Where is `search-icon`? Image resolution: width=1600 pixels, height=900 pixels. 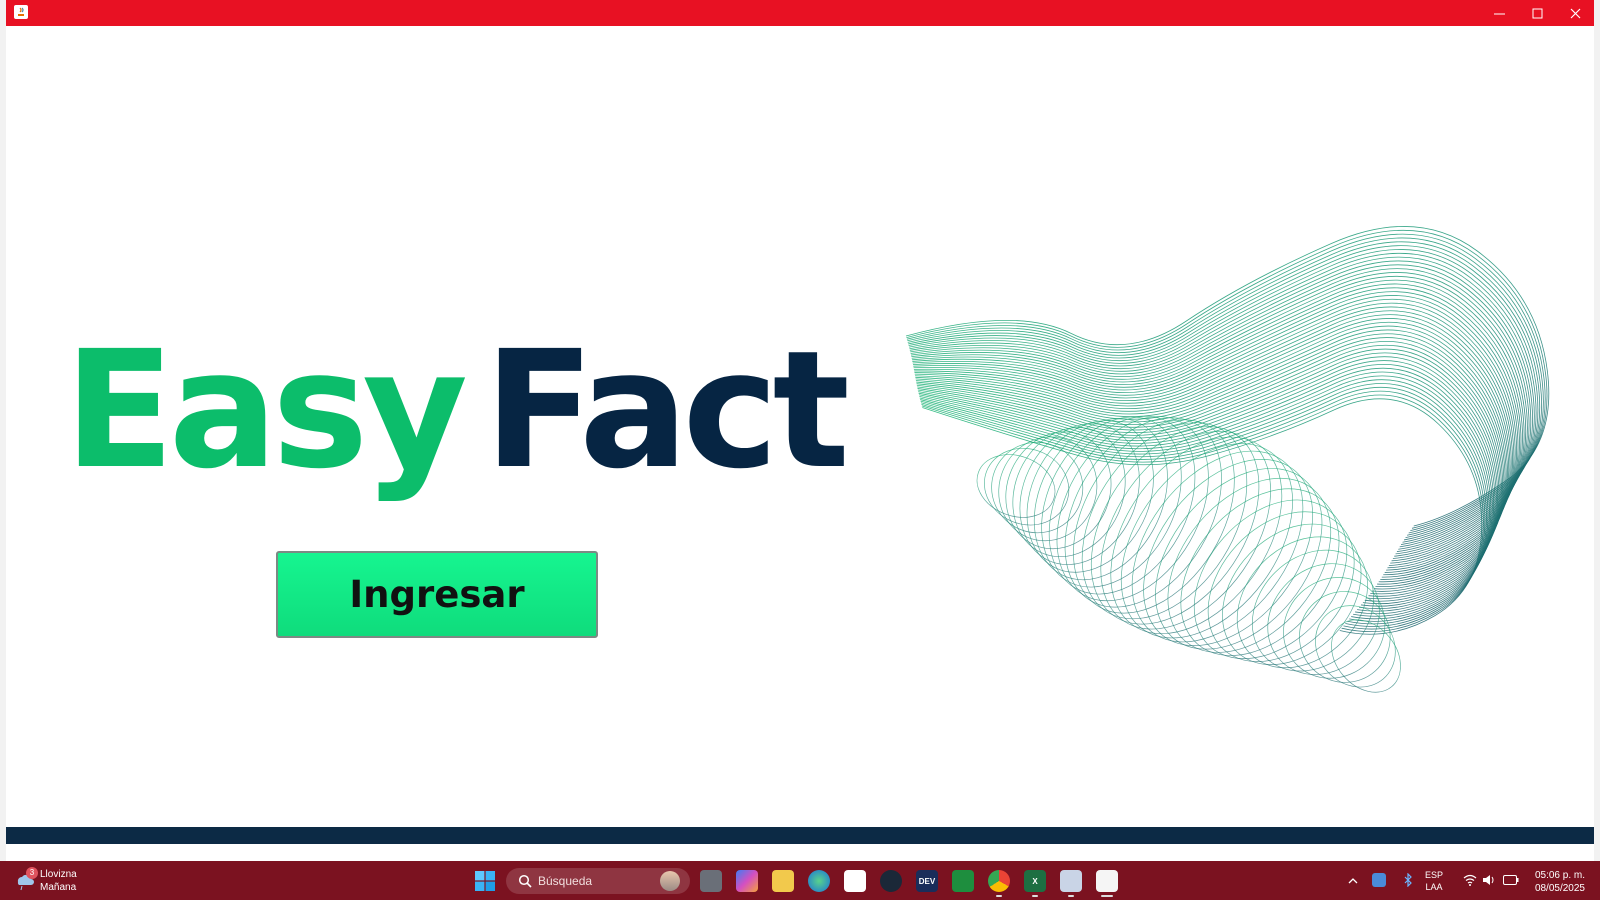
search-icon is located at coordinates (525, 881).